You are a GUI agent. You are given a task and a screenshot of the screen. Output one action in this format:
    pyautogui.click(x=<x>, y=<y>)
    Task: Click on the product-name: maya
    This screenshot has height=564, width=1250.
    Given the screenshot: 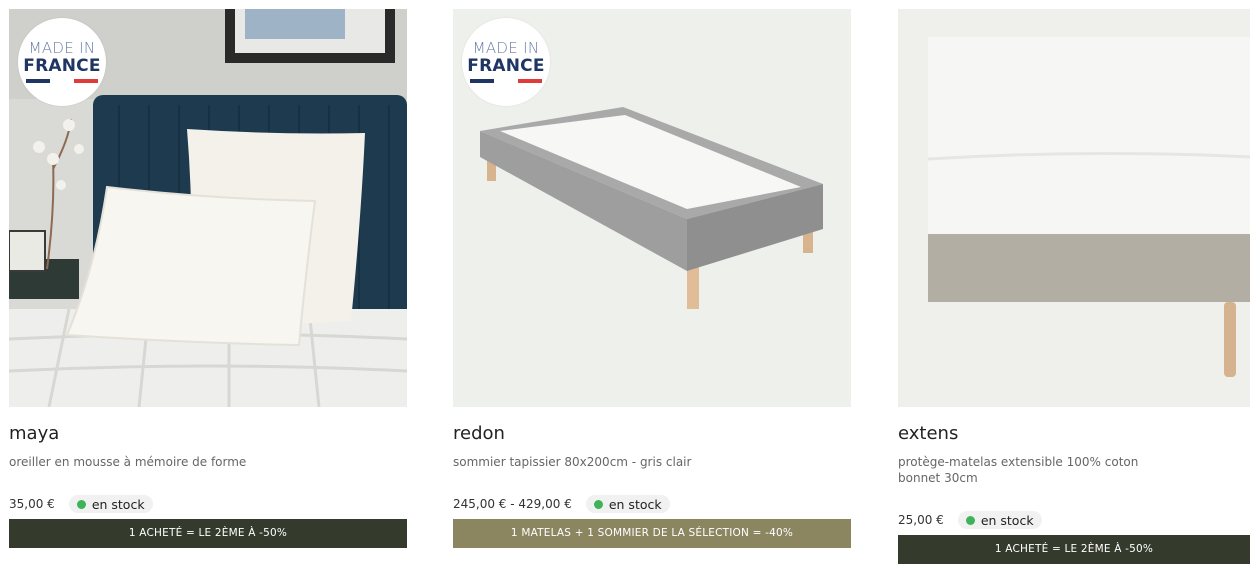 What is the action you would take?
    pyautogui.click(x=208, y=434)
    